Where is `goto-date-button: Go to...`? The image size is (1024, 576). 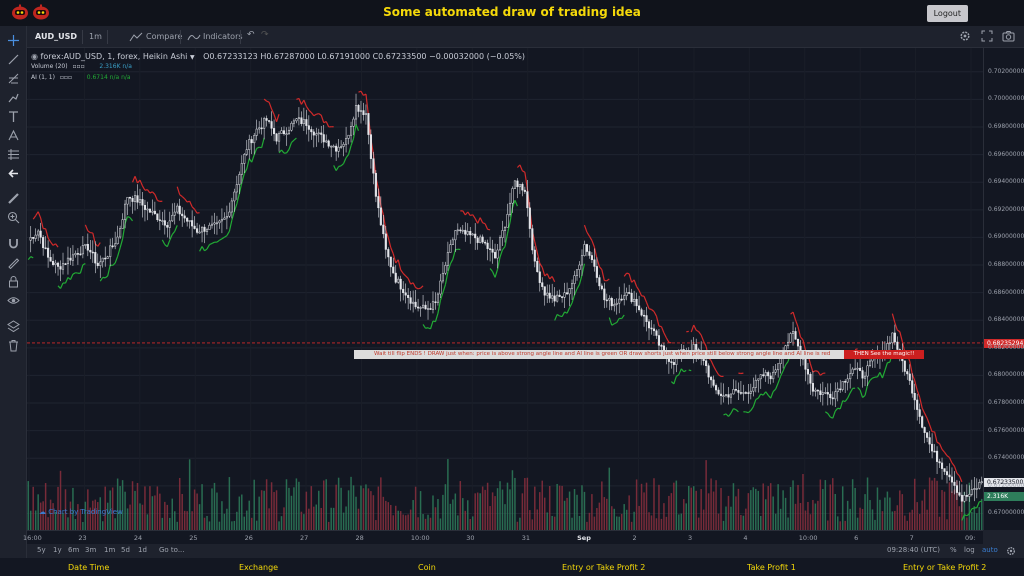
goto-date-button: Go to... is located at coordinates (172, 550).